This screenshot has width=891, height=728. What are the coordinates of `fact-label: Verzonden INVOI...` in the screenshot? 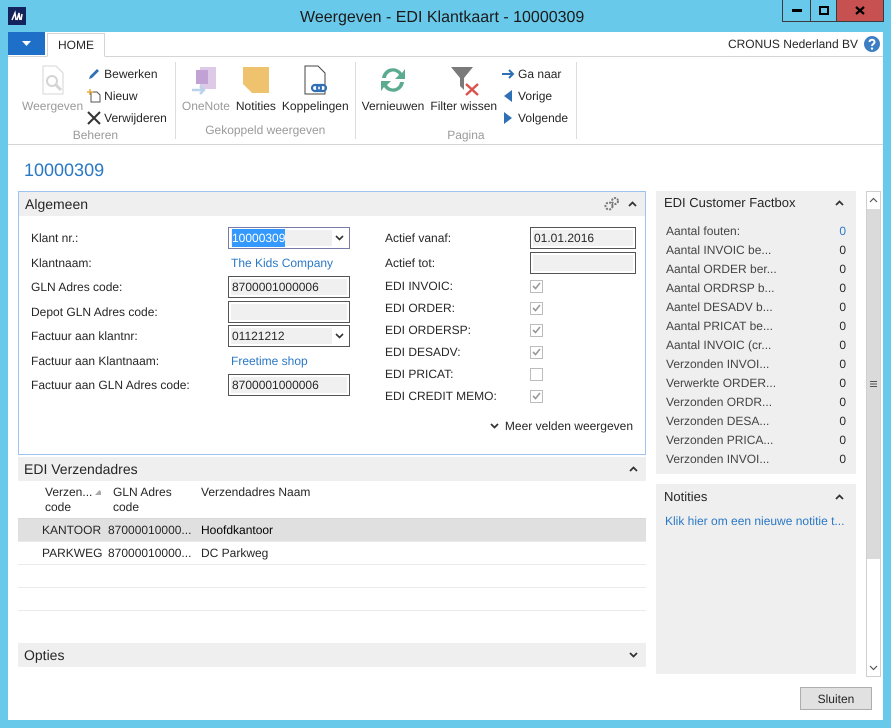 It's located at (718, 364).